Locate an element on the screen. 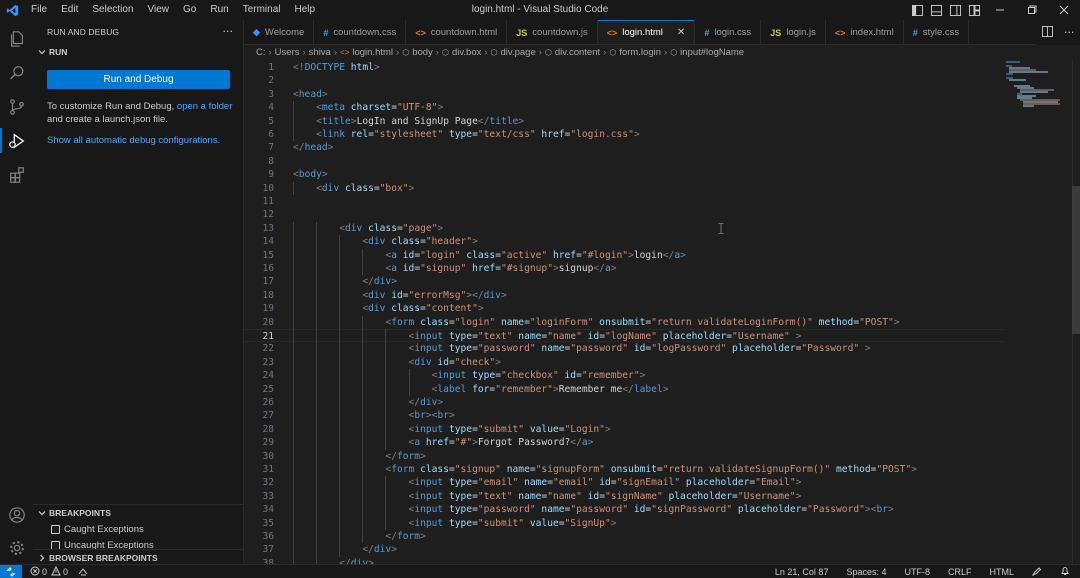 This screenshot has height=578, width=1080. restore-icon is located at coordinates (1032, 10).